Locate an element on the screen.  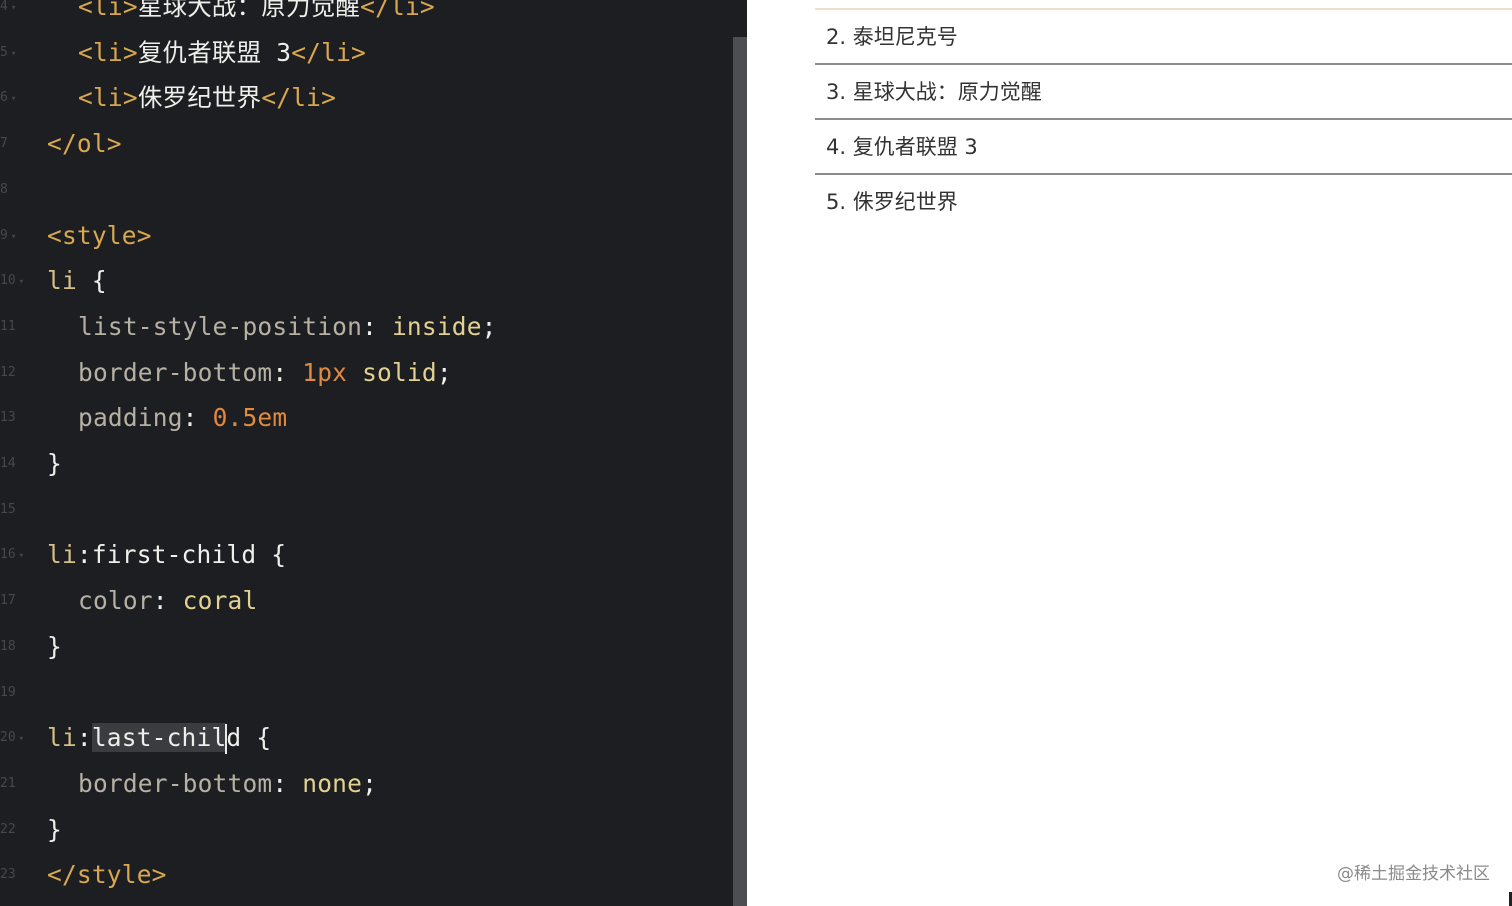
line-number: 20 ▾ is located at coordinates (22, 738).